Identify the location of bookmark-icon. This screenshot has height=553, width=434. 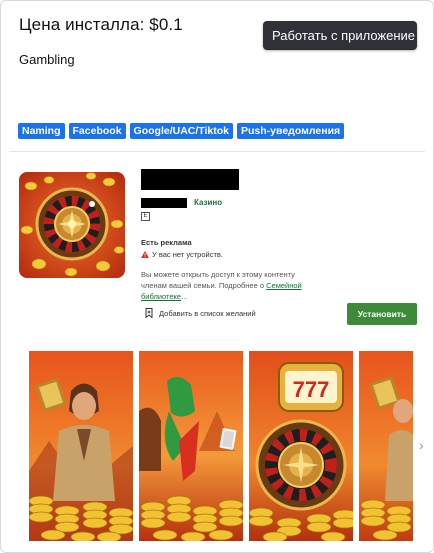
(149, 313).